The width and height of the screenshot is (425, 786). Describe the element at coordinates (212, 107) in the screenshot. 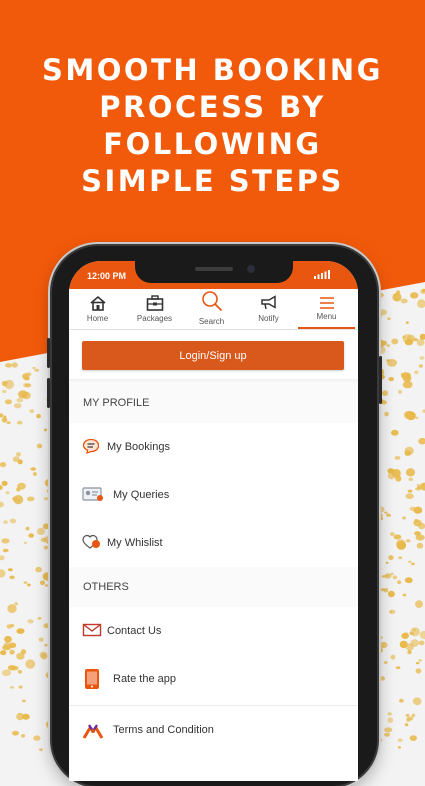

I see `headline-line: PROCESS BY` at that location.